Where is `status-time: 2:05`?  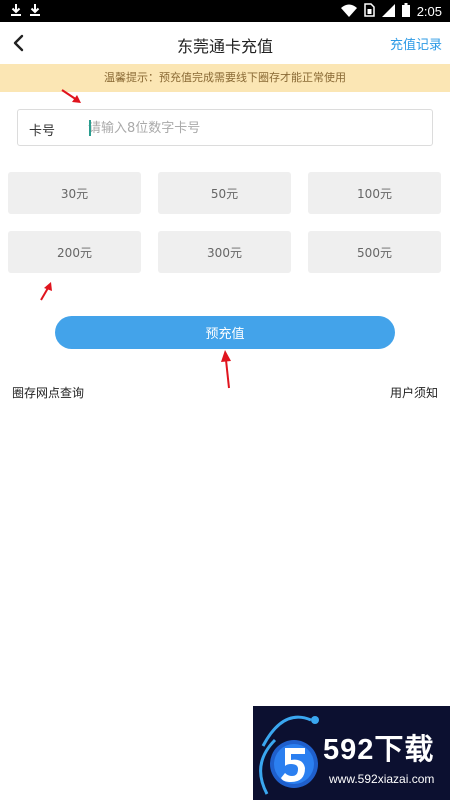 status-time: 2:05 is located at coordinates (429, 11).